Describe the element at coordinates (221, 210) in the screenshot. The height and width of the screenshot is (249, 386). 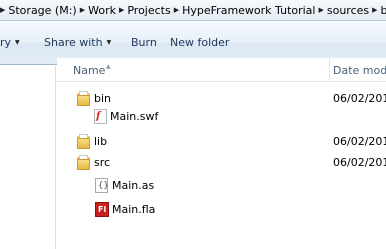
I see `list-item: Fl Main.fla` at that location.